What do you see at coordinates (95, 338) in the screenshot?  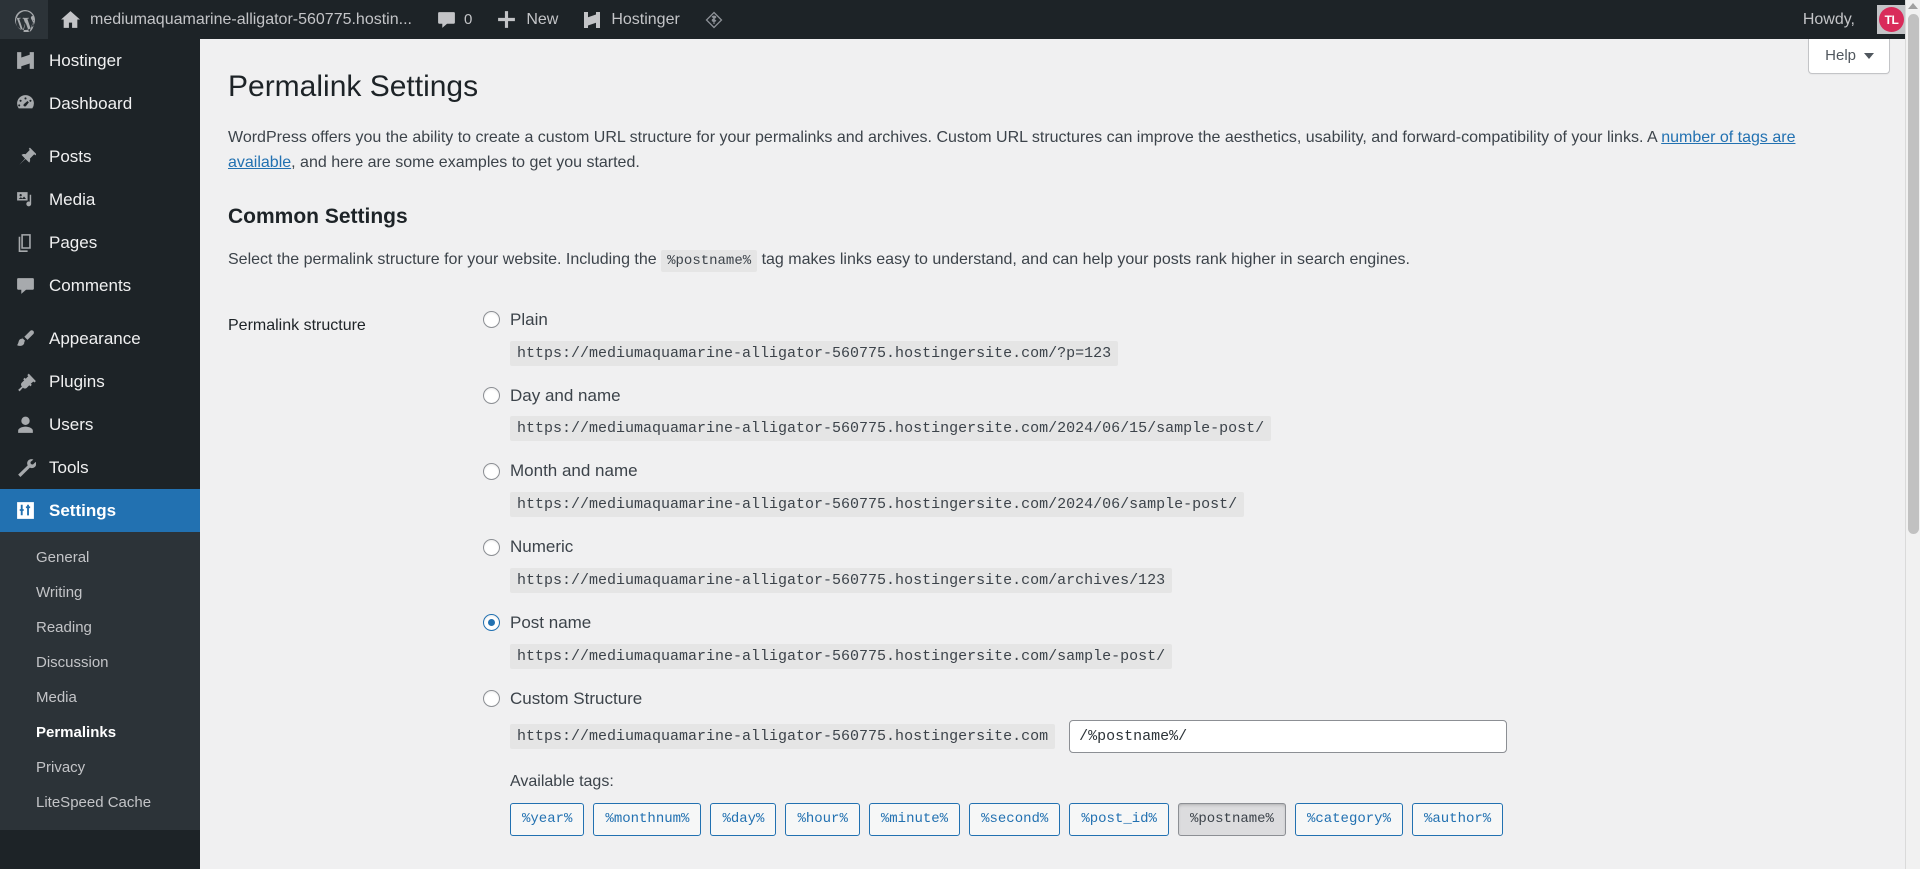 I see `sidebar-label: Appearance` at bounding box center [95, 338].